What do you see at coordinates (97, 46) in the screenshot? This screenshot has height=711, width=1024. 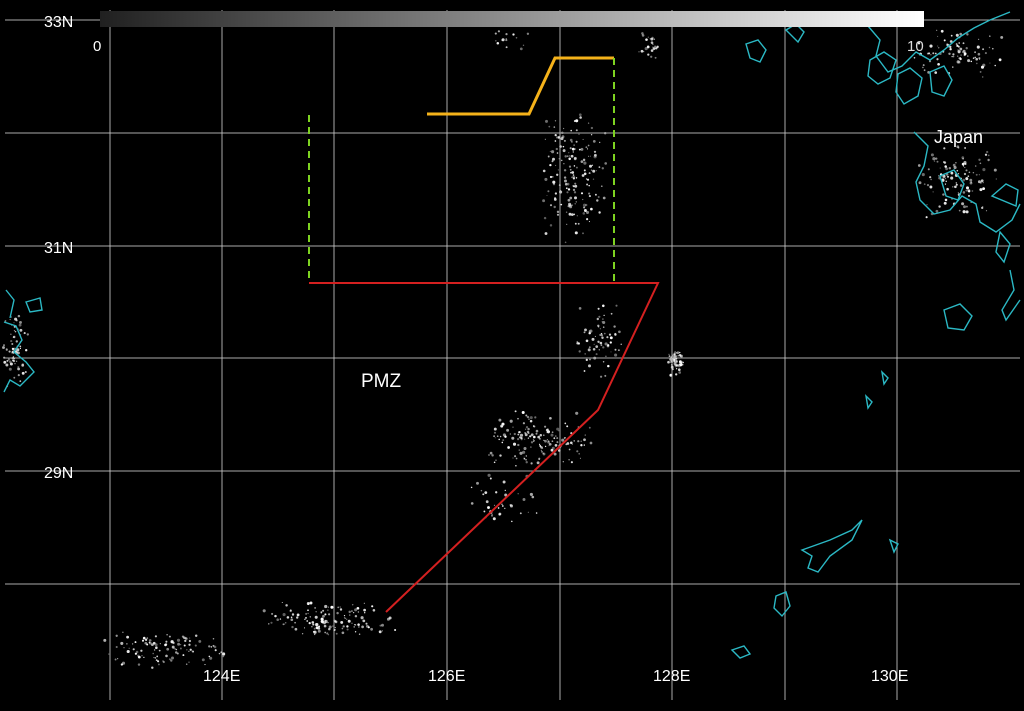 I see `colorbar-min-label: 0` at bounding box center [97, 46].